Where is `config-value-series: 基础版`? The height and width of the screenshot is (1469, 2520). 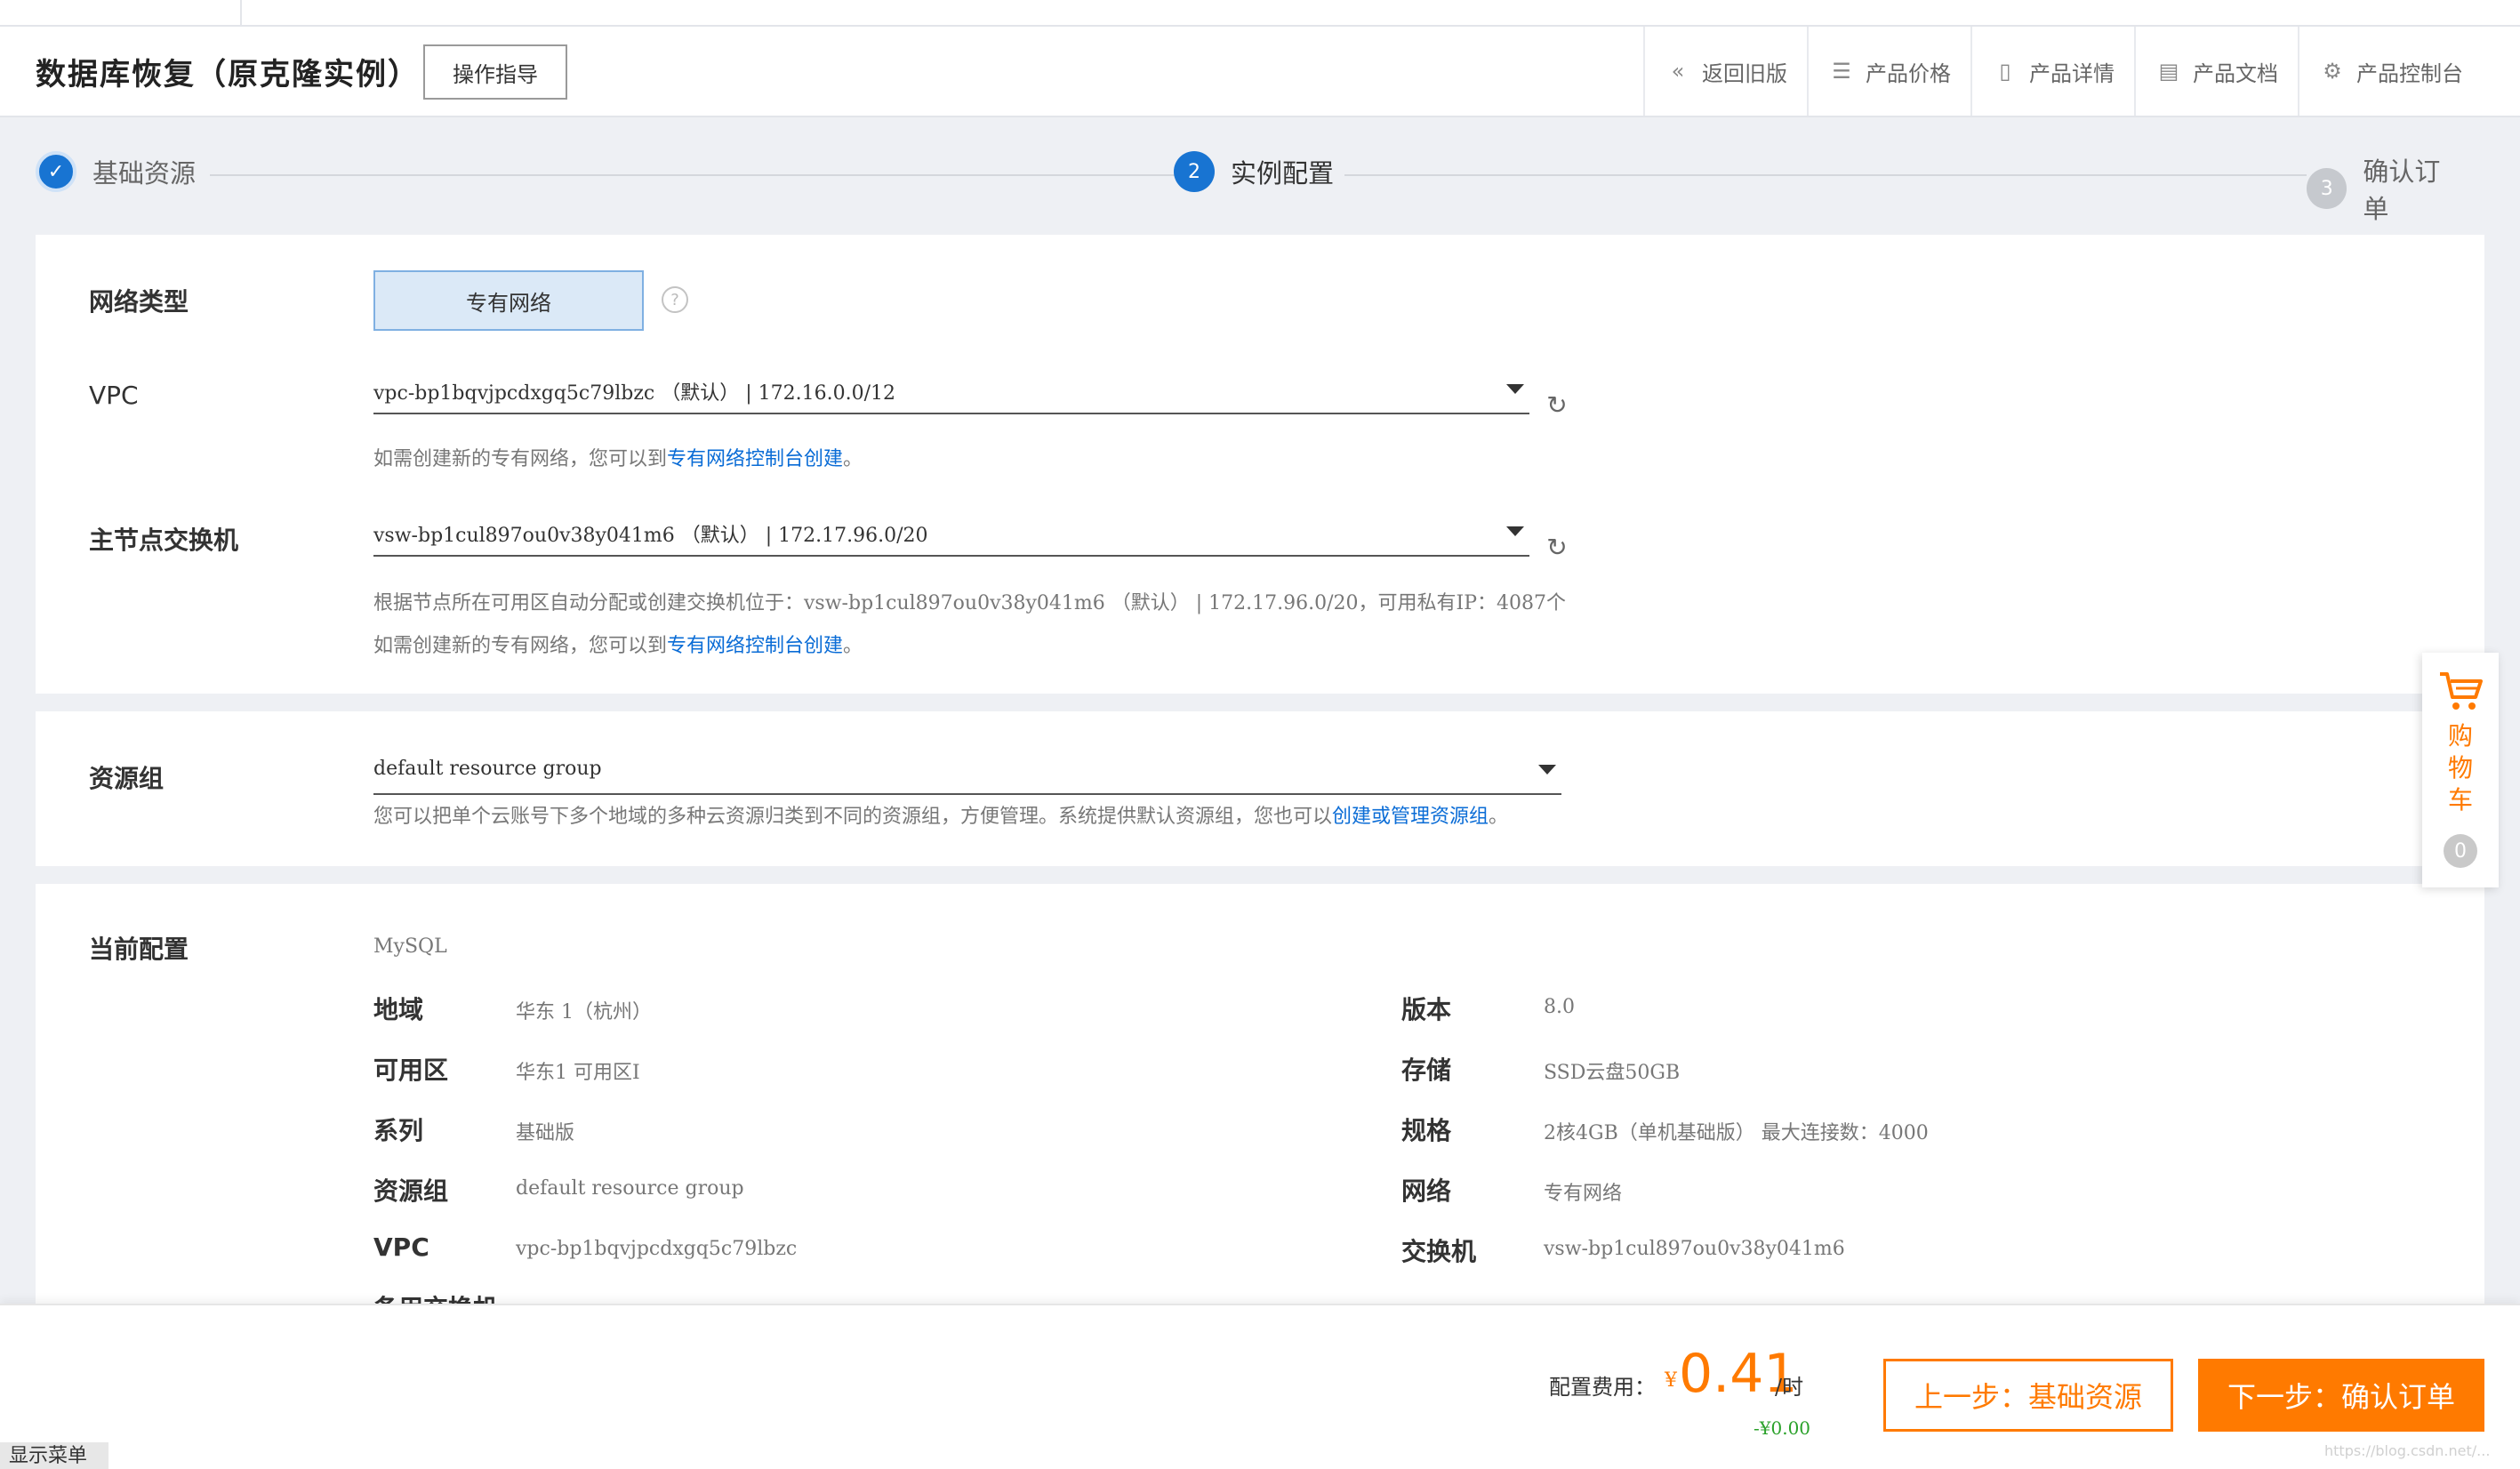
config-value-series: 基础版 is located at coordinates (545, 1133).